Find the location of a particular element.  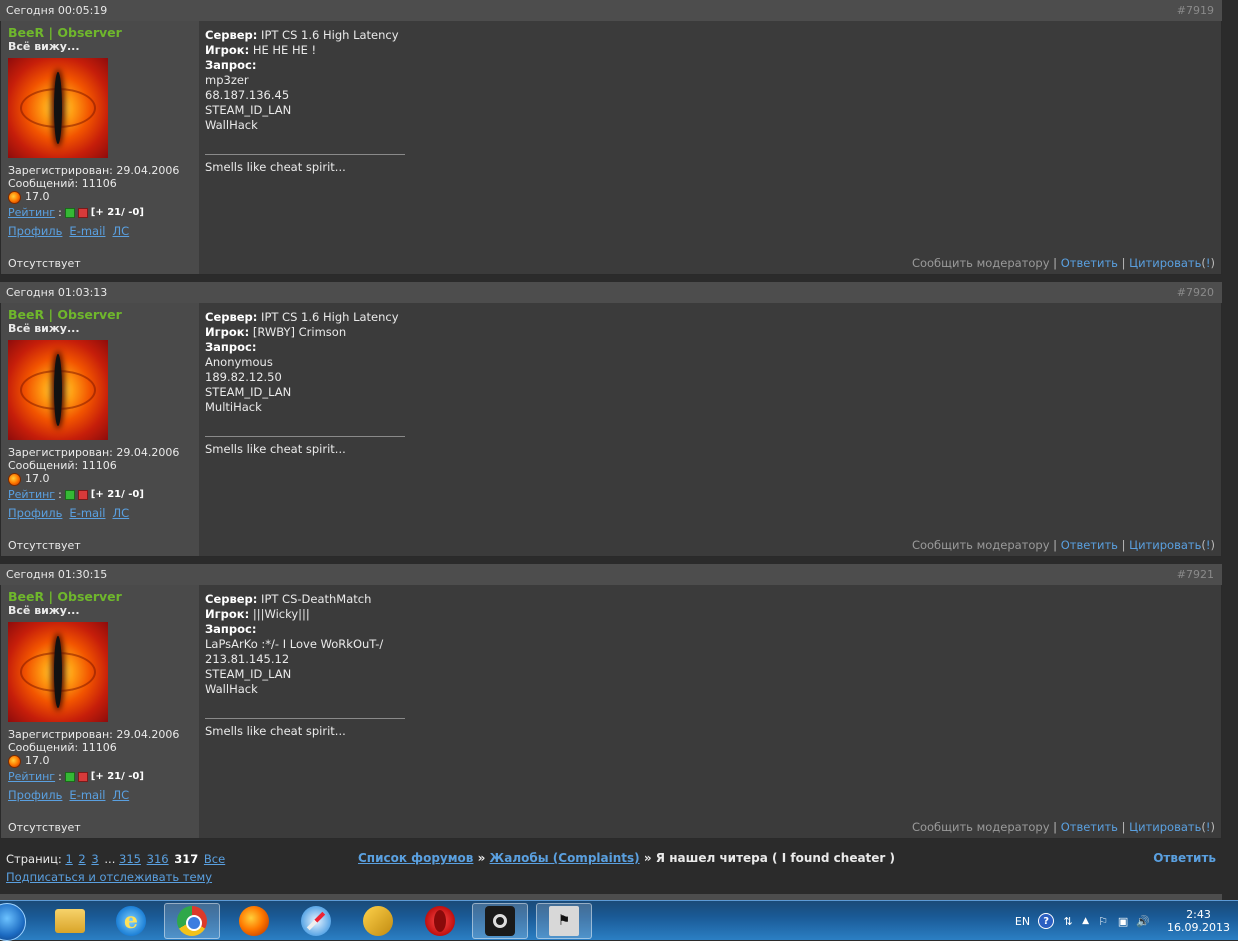

post-header: Сегодня 00:05:19 #7919 is located at coordinates (611, 10).